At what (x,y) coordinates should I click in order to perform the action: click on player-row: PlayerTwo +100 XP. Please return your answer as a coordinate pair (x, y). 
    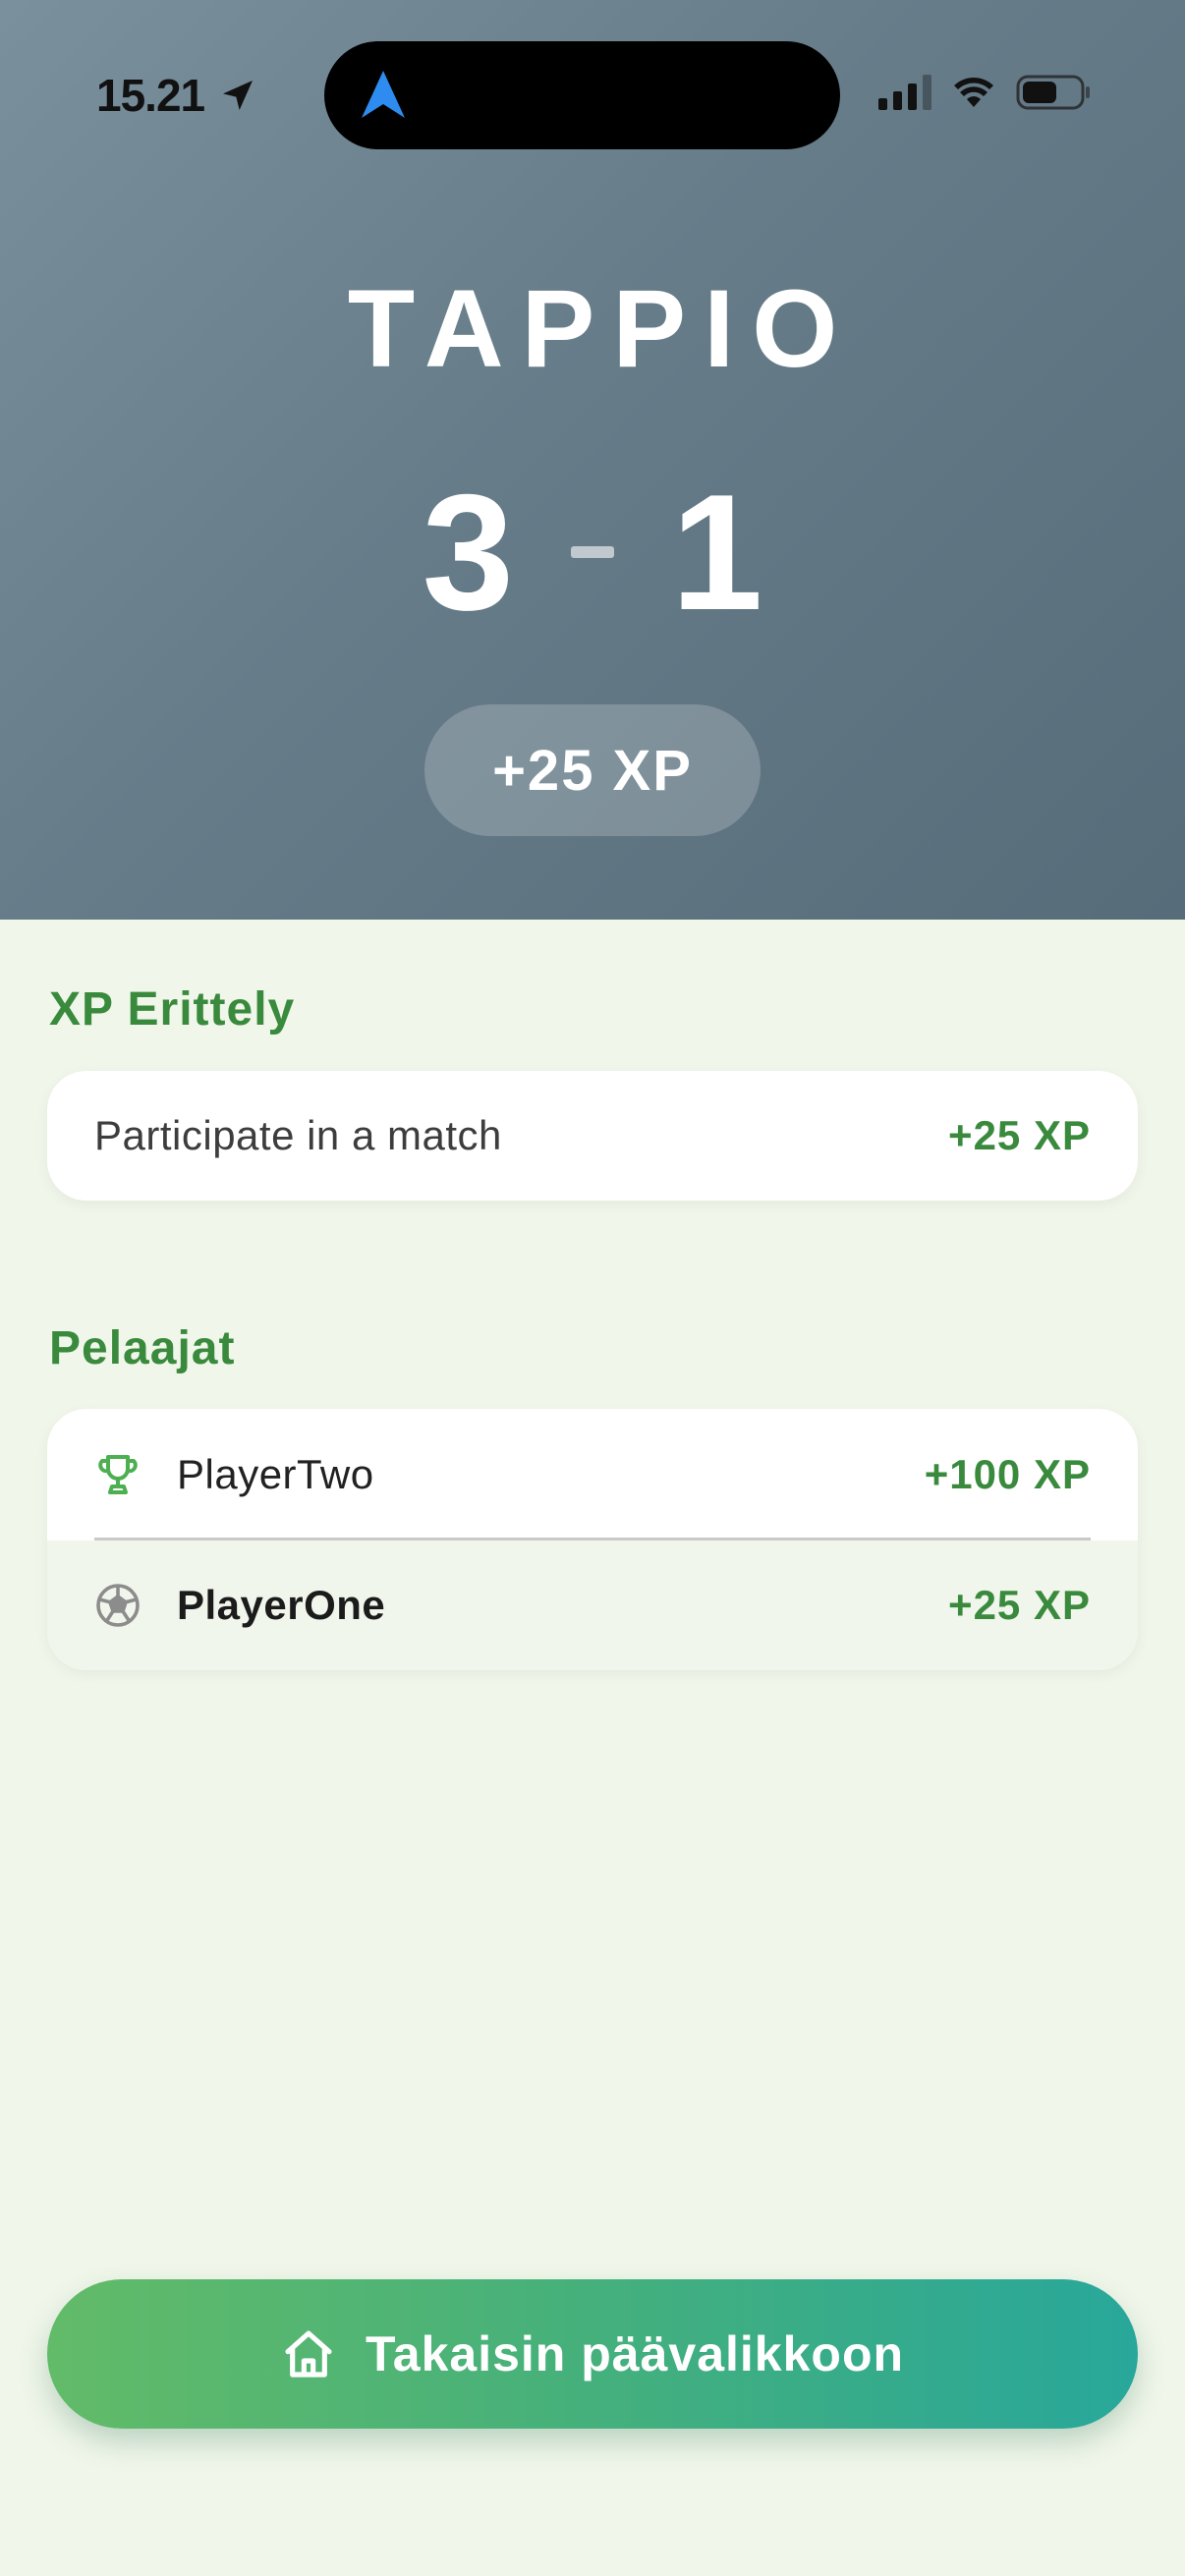
    Looking at the image, I should click on (592, 1474).